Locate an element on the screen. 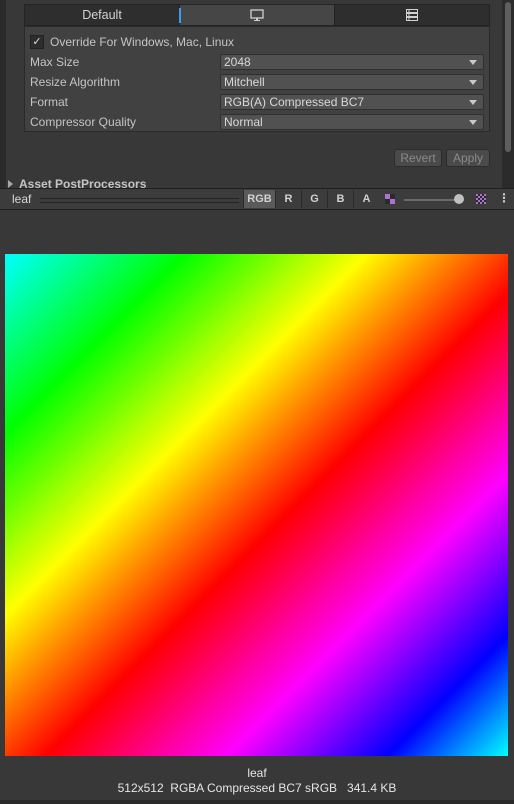  channel-r-label: R is located at coordinates (288, 199).